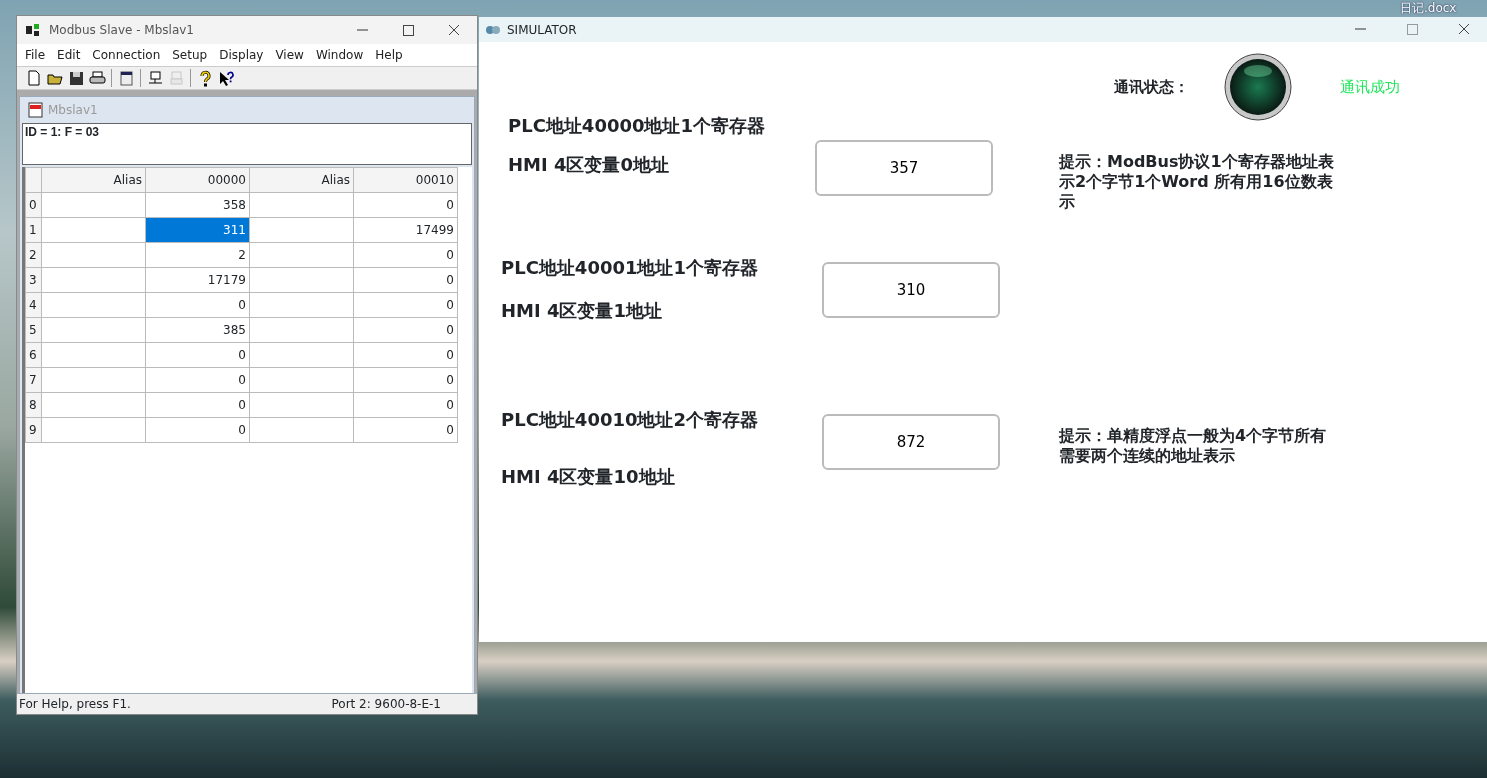 Image resolution: width=1487 pixels, height=778 pixels. What do you see at coordinates (33, 30) in the screenshot?
I see `app-icon` at bounding box center [33, 30].